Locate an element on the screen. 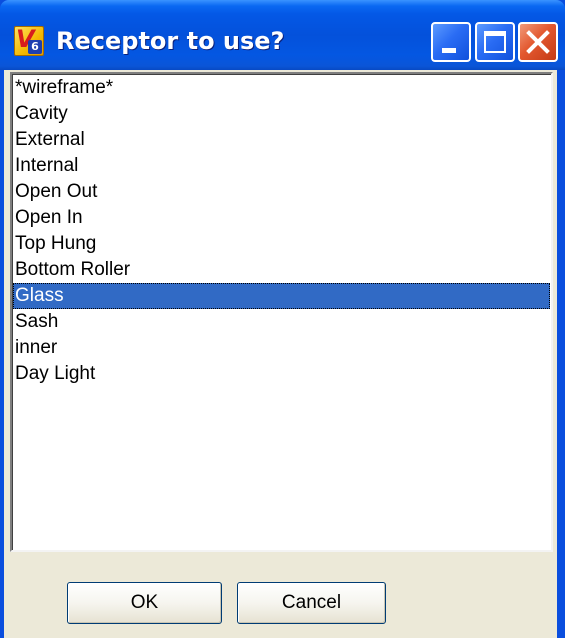 This screenshot has height=638, width=565. app-icon-number: 6 is located at coordinates (35, 47).